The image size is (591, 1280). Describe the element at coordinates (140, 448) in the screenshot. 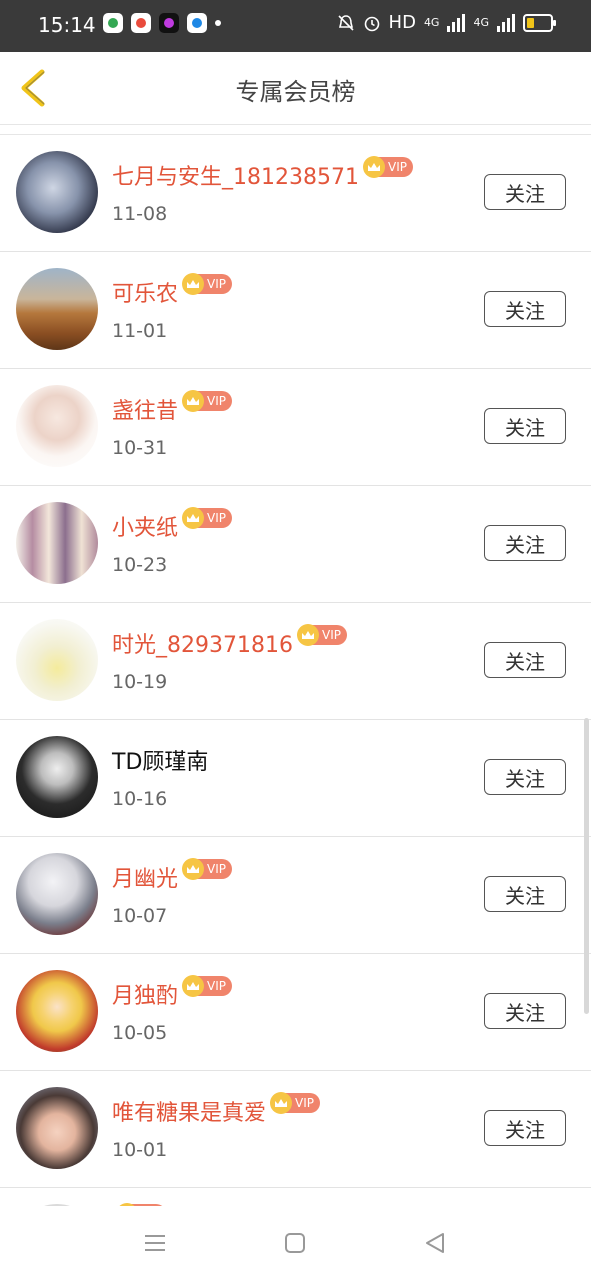

I see `join-date: 10-31` at that location.